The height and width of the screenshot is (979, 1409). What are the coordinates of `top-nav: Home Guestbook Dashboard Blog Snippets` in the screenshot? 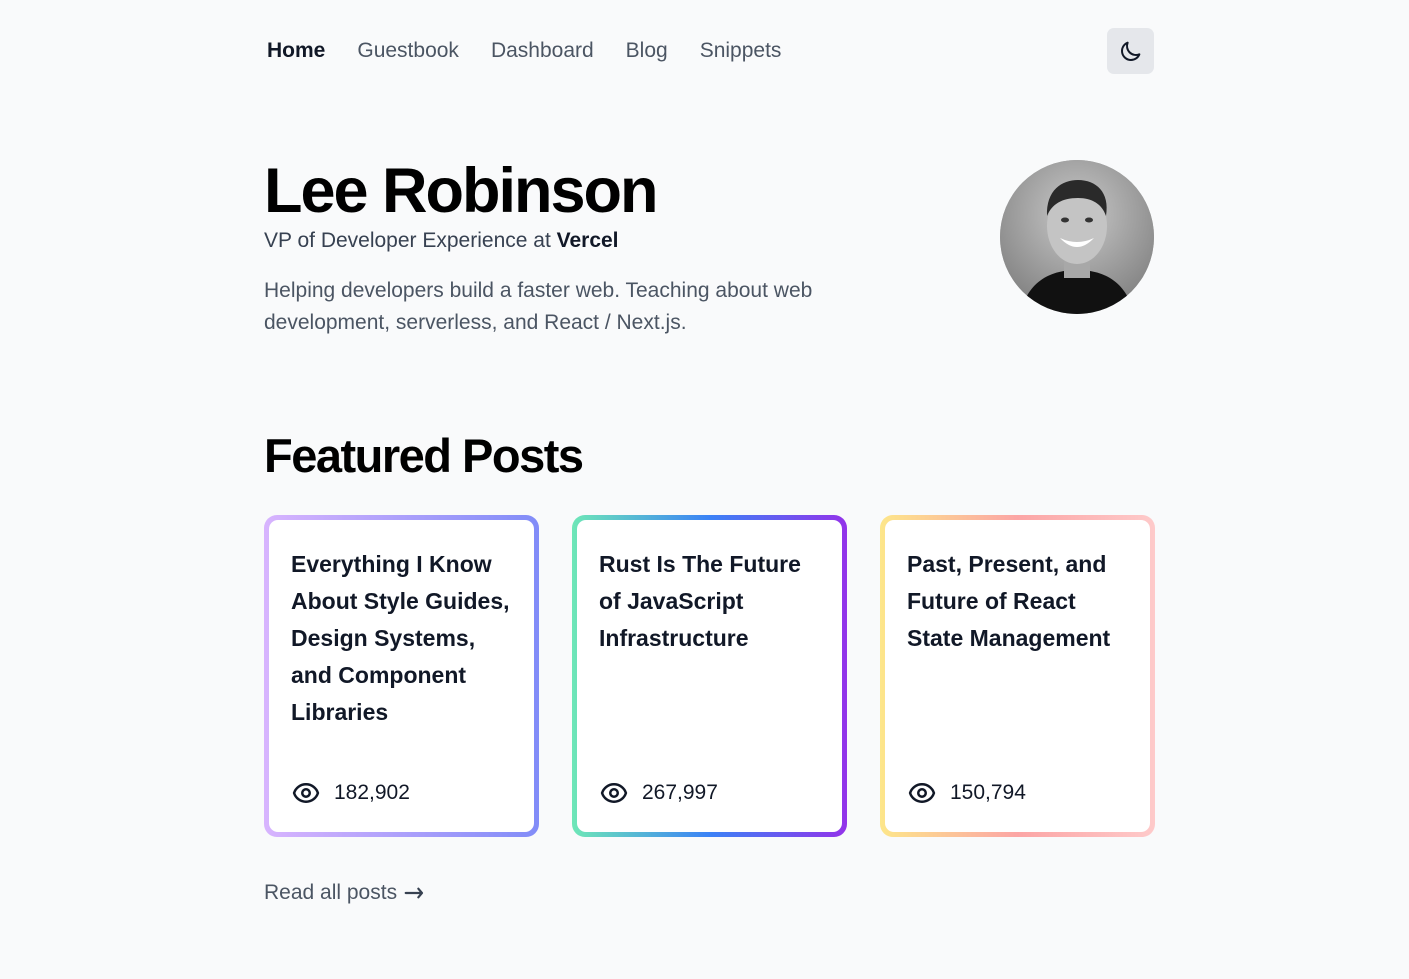 It's located at (704, 51).